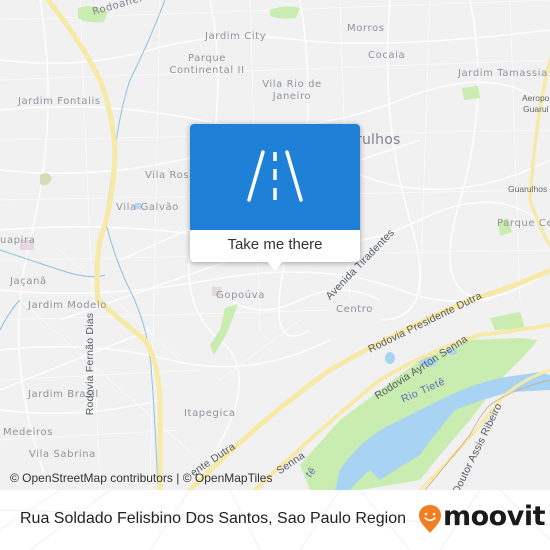 The height and width of the screenshot is (550, 550). I want to click on place-label-aeroporto-line2: Guarul, so click(536, 109).